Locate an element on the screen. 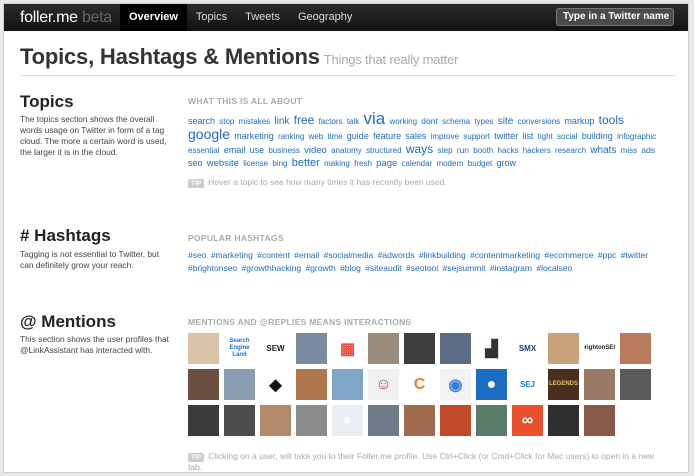  user-avatar: Search Engine Land is located at coordinates (239, 348).